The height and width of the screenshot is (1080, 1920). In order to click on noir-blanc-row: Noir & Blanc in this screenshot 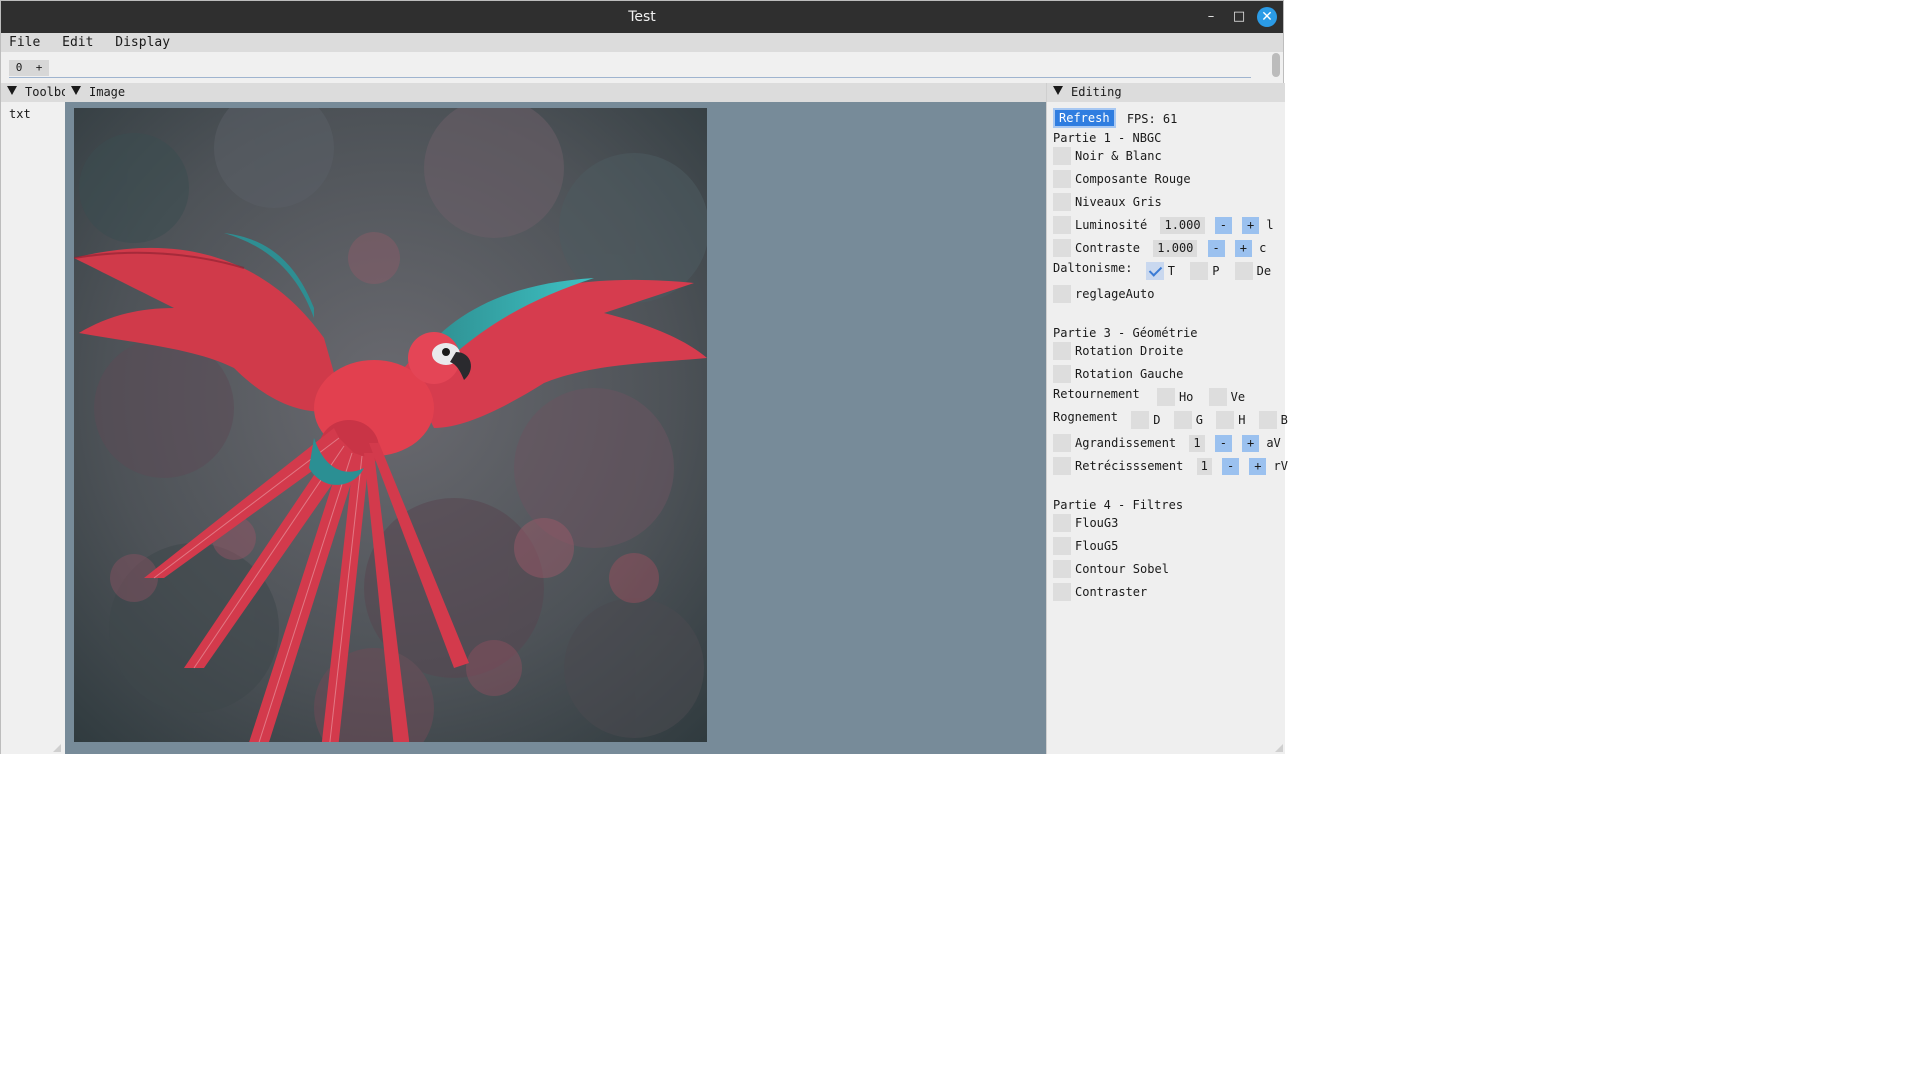, I will do `click(1107, 157)`.